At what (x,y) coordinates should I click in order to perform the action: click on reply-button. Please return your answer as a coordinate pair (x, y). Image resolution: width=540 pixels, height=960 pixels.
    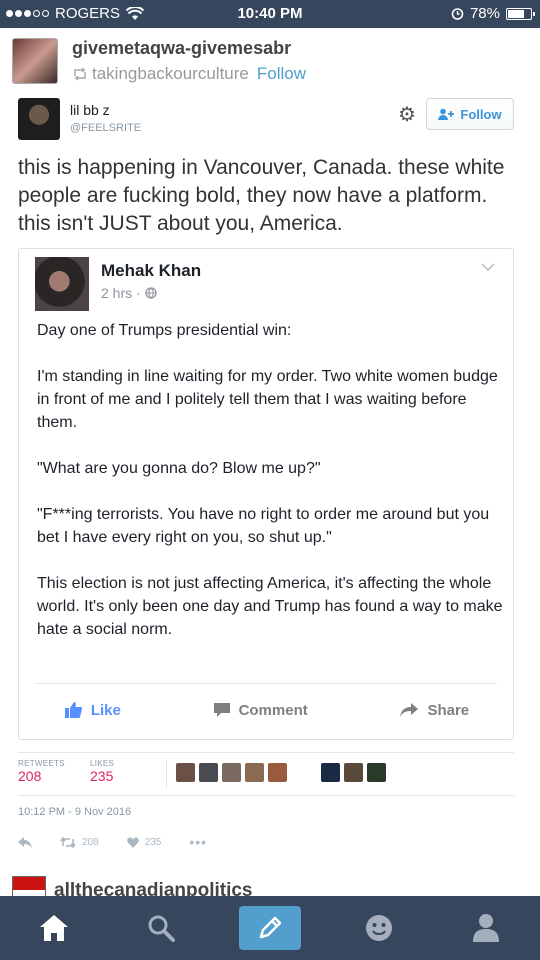
    Looking at the image, I should click on (25, 842).